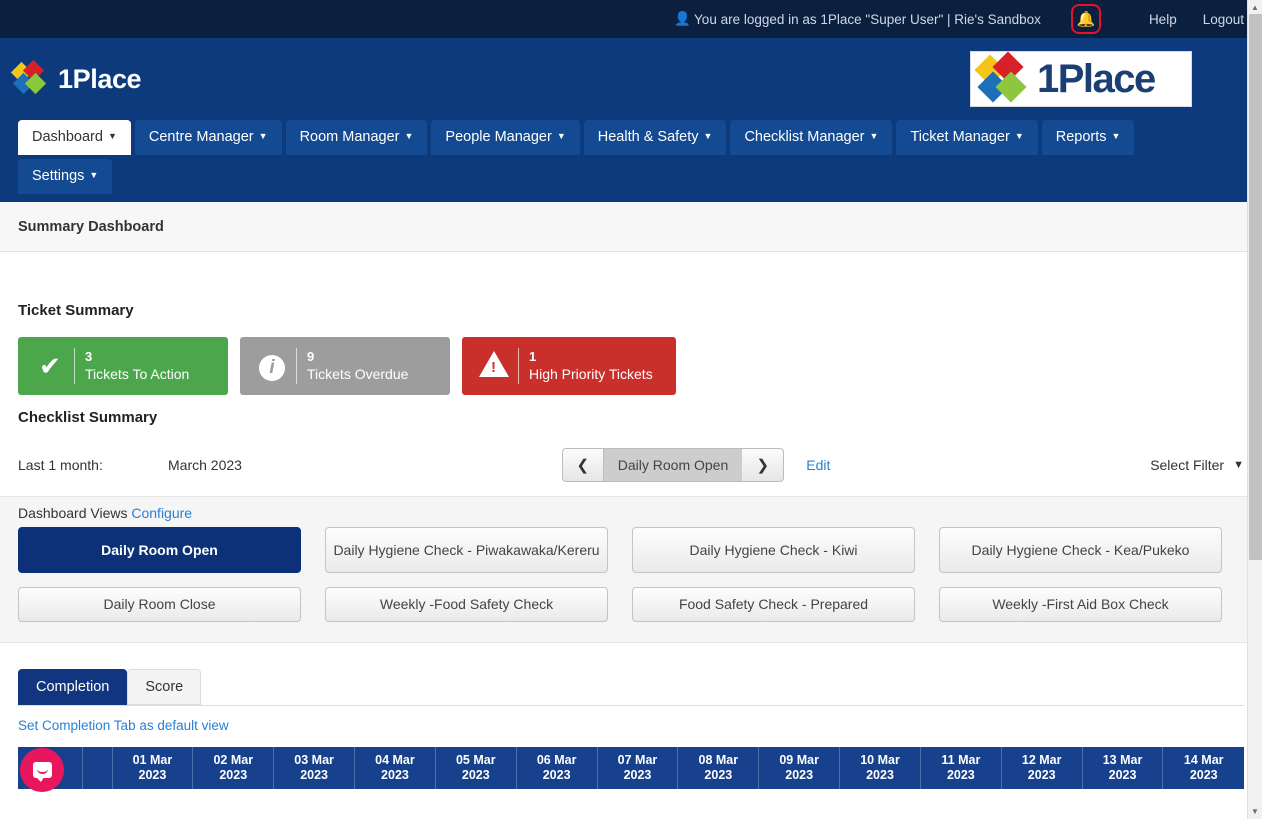  I want to click on configure-link: Configure, so click(161, 513).